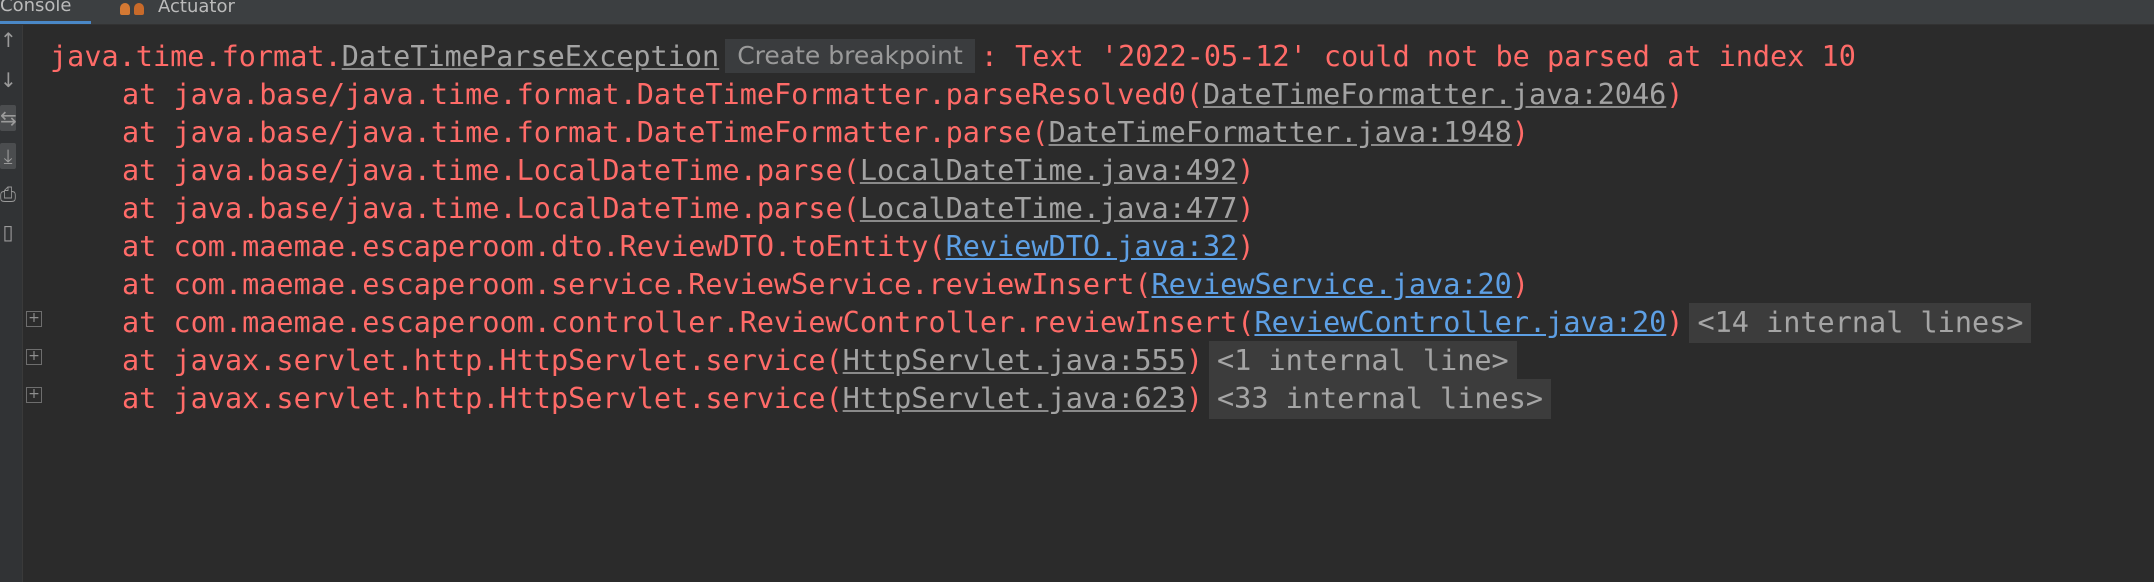  I want to click on frame-source-link: ReviewService.java:20, so click(1332, 284).